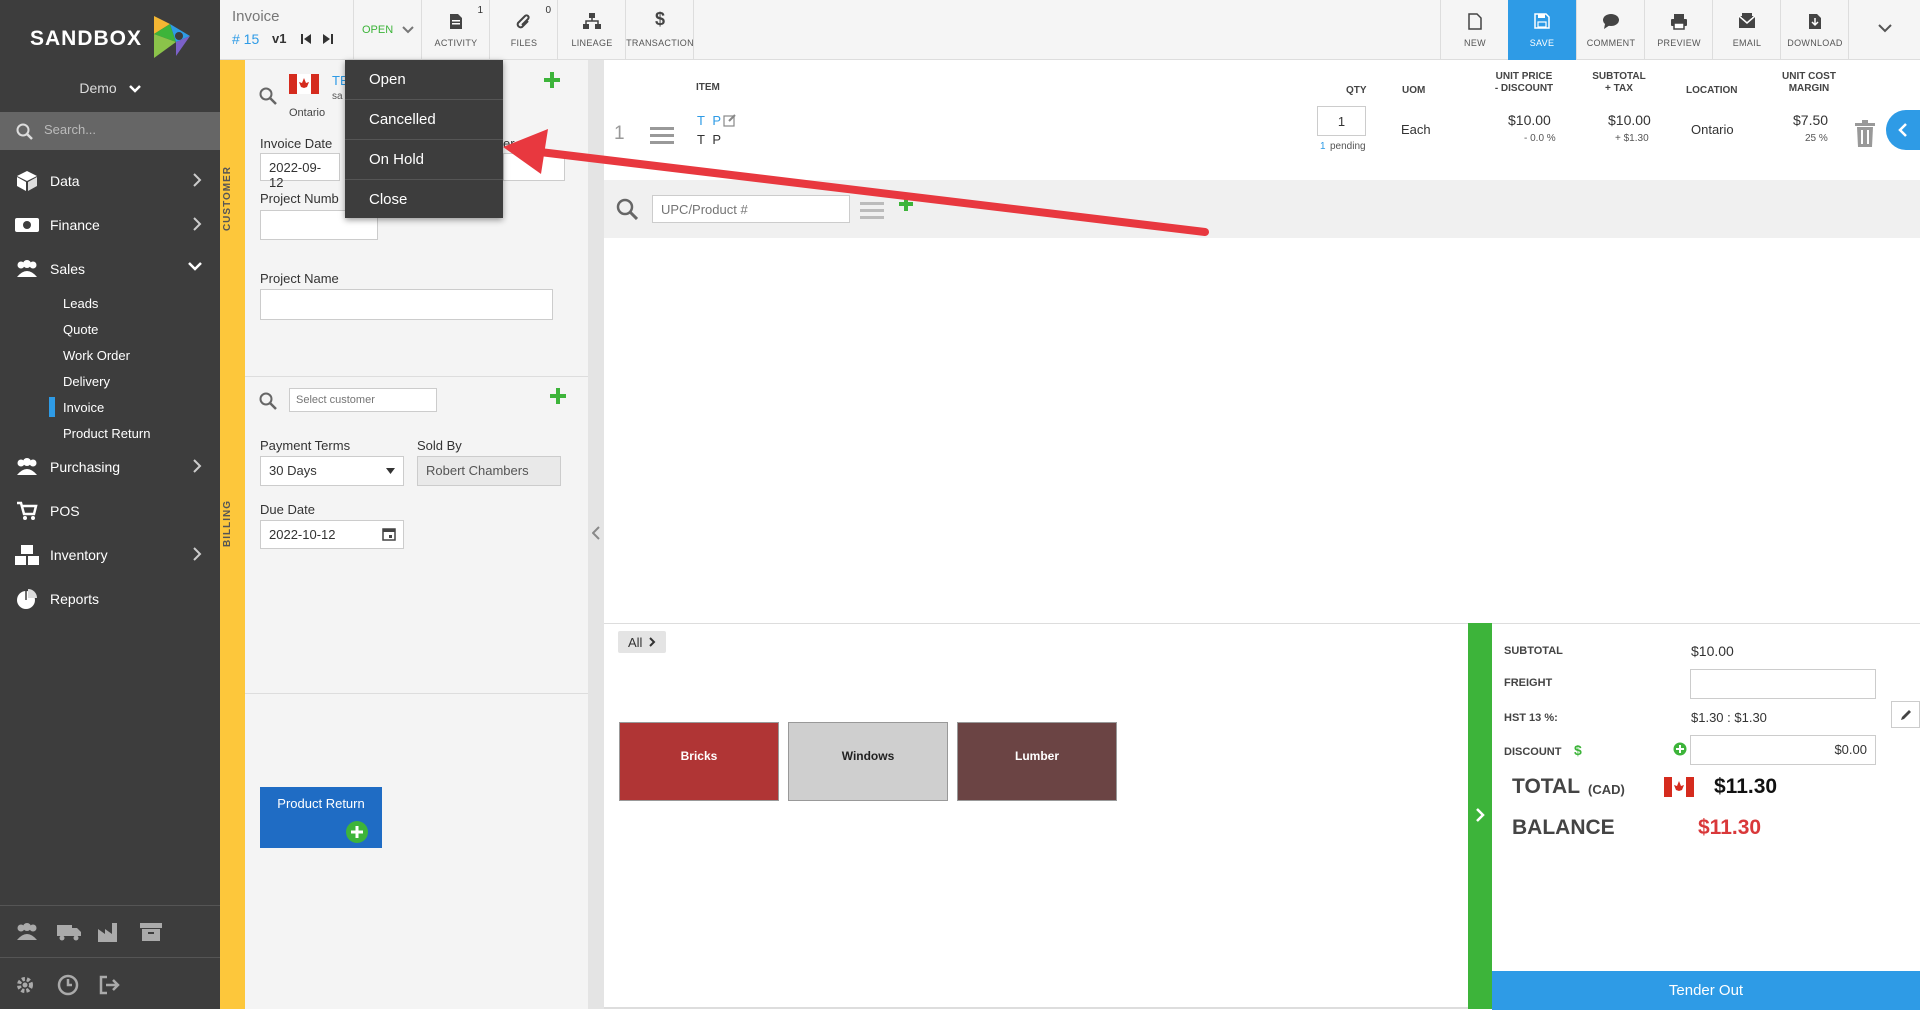 The height and width of the screenshot is (1010, 1920). I want to click on balance-label: BALANCE, so click(1563, 827).